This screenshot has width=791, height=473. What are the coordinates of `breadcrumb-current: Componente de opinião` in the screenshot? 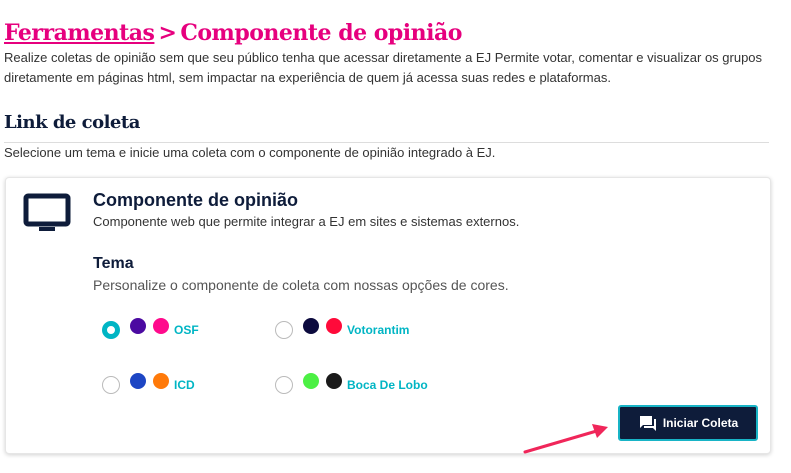 It's located at (321, 33).